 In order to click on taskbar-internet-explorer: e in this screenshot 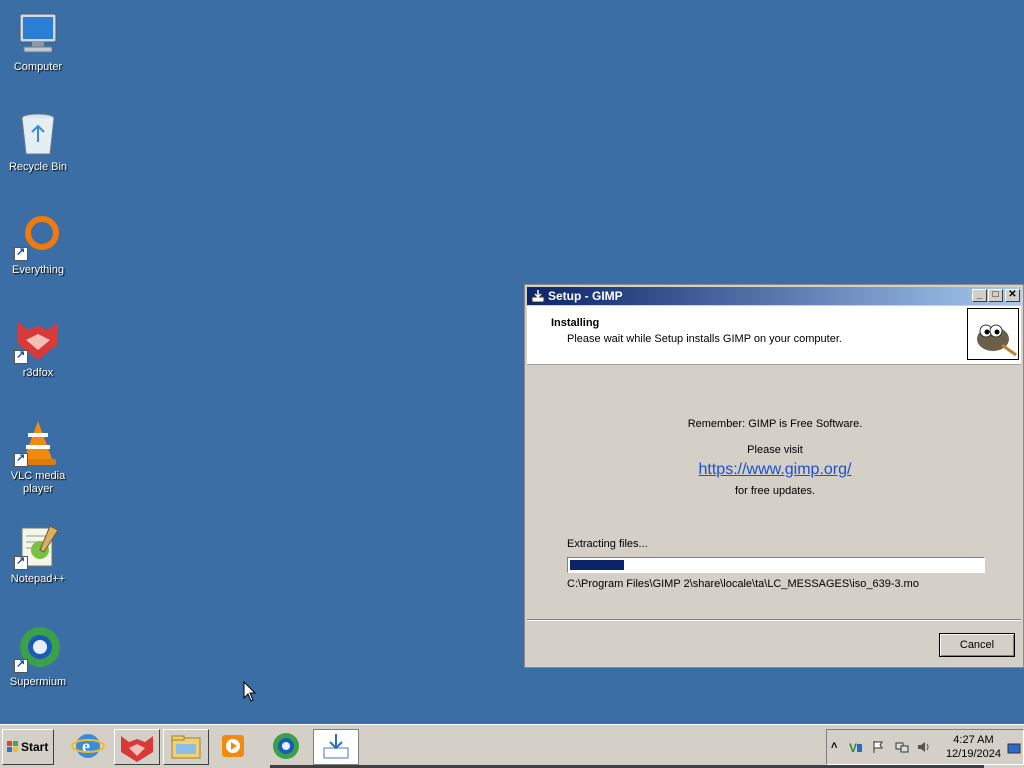, I will do `click(89, 747)`.